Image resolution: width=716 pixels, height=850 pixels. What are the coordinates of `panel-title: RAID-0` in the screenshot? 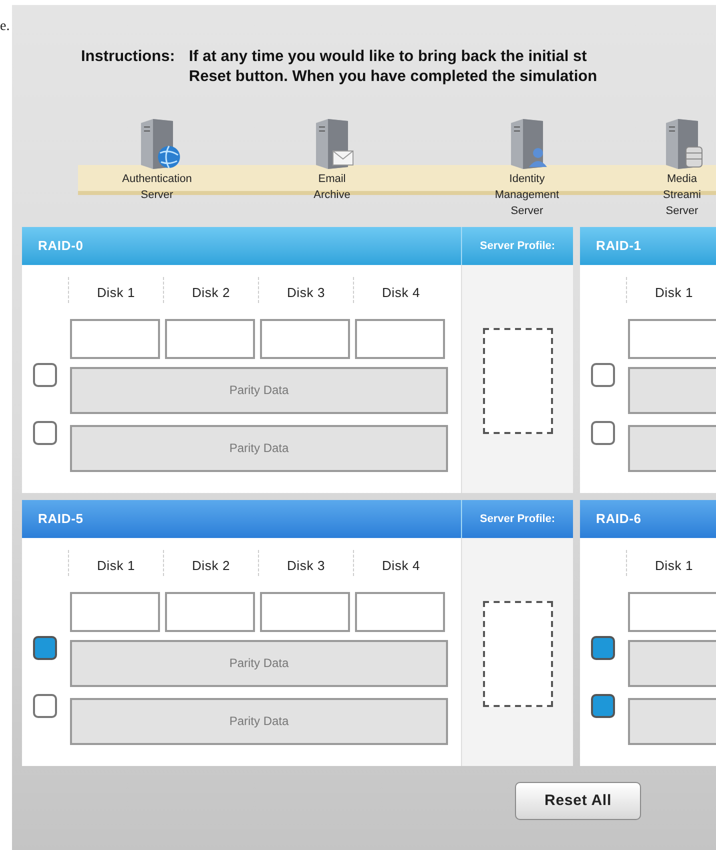 It's located at (61, 246).